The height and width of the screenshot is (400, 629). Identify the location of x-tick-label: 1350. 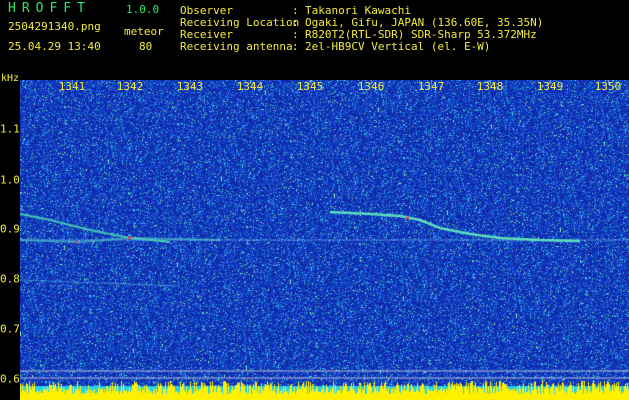
(608, 86).